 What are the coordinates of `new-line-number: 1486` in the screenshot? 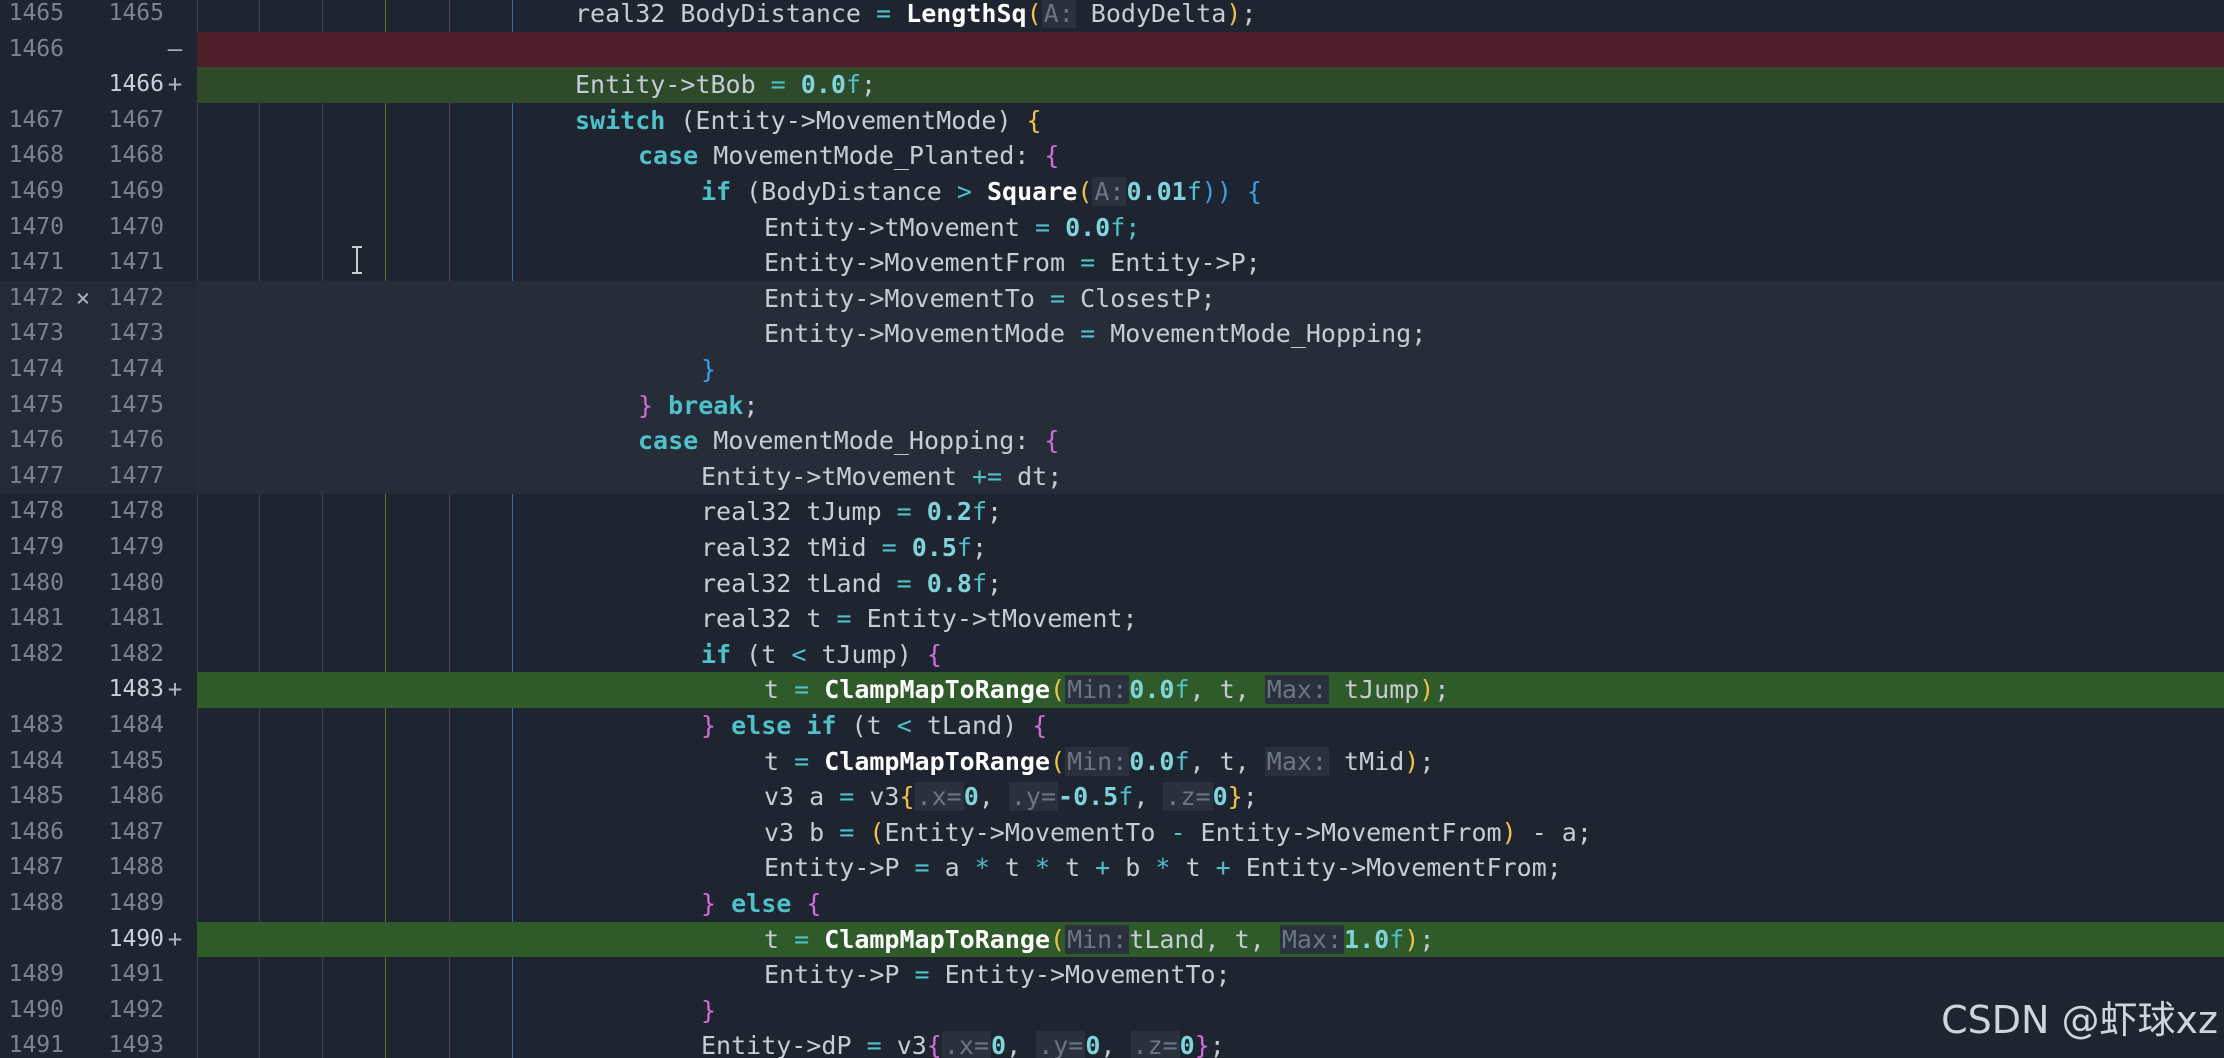 It's located at (136, 796).